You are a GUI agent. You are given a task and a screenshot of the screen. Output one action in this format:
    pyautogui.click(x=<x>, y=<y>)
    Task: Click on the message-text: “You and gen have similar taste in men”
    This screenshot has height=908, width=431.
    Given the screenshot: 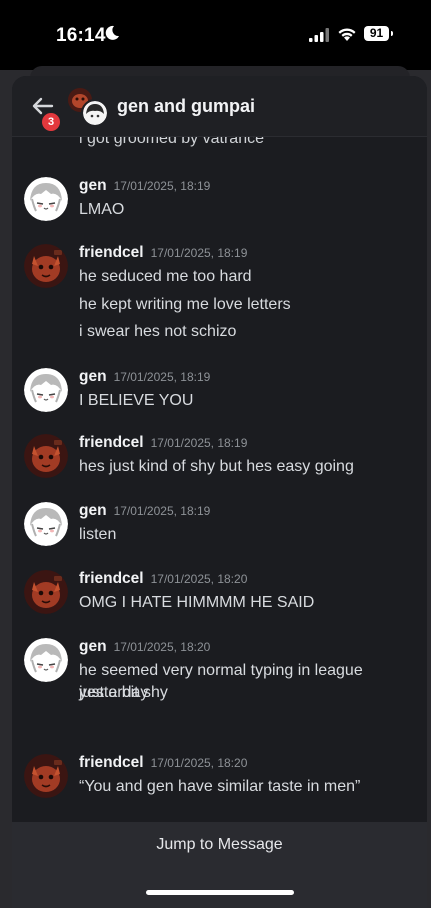 What is the action you would take?
    pyautogui.click(x=239, y=787)
    